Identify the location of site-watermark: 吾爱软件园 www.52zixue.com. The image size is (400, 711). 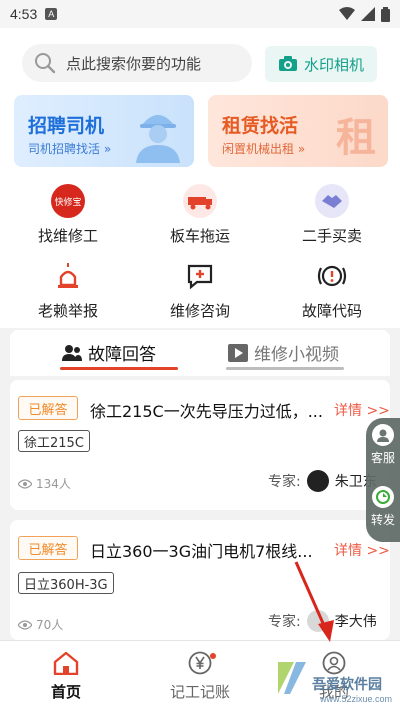
(335, 681).